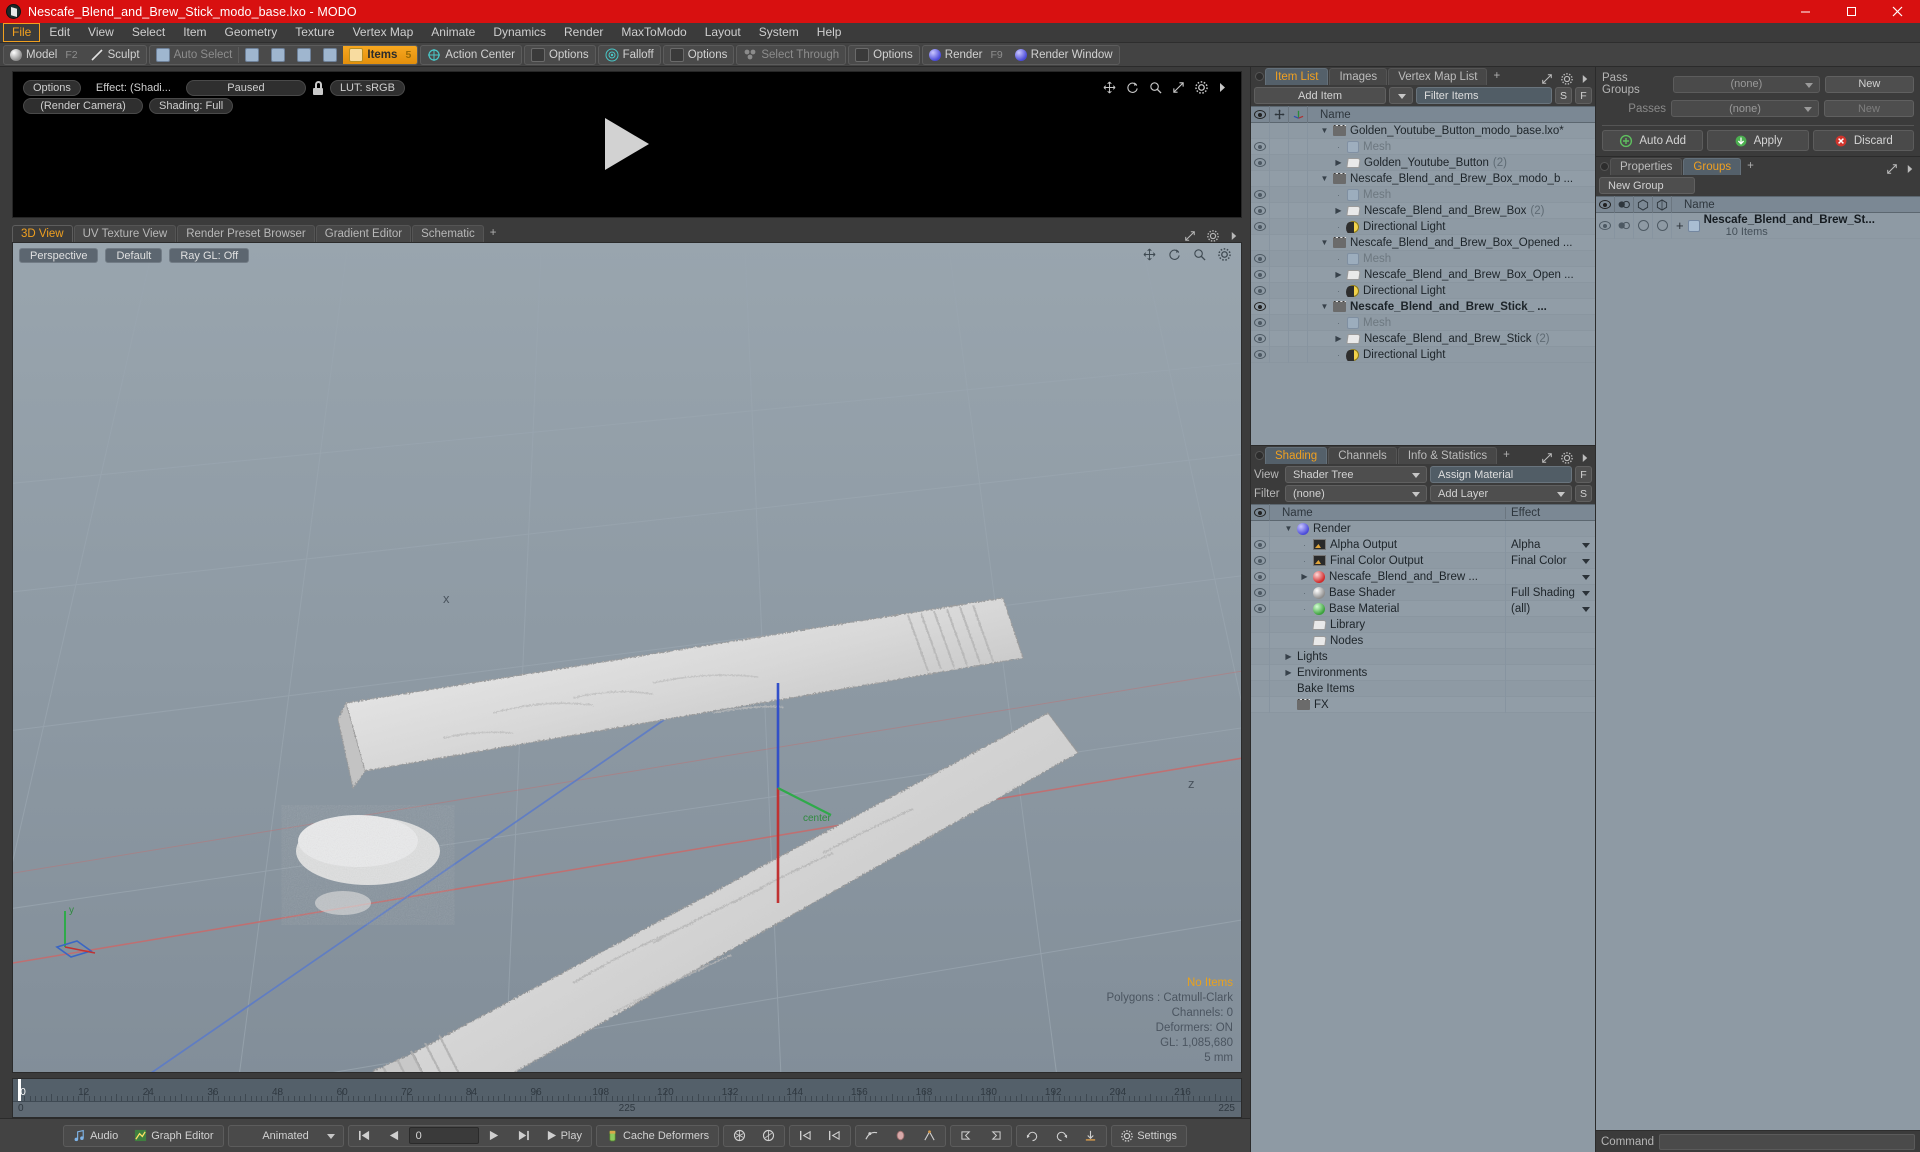  I want to click on shading-row-caret: ▶, so click(1288, 656).